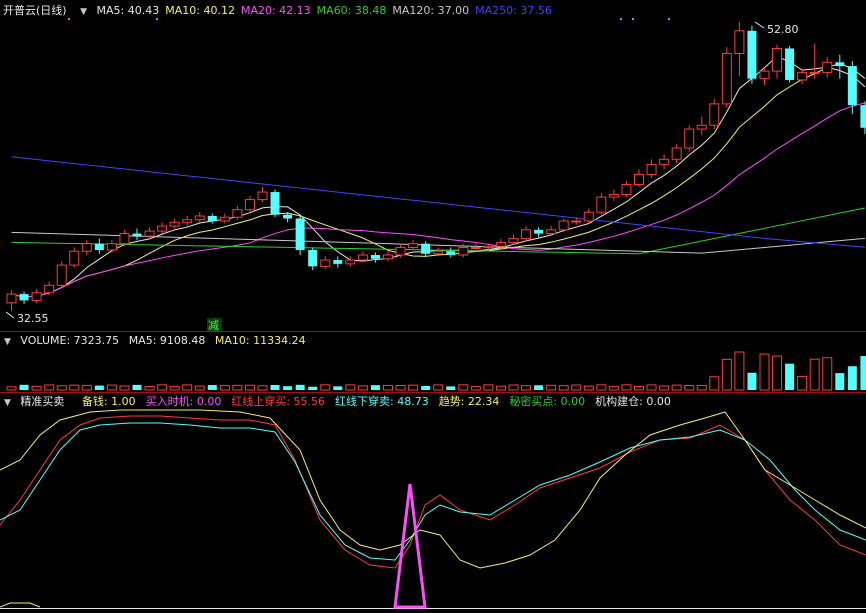  What do you see at coordinates (213, 325) in the screenshot?
I see `event-tag: 减` at bounding box center [213, 325].